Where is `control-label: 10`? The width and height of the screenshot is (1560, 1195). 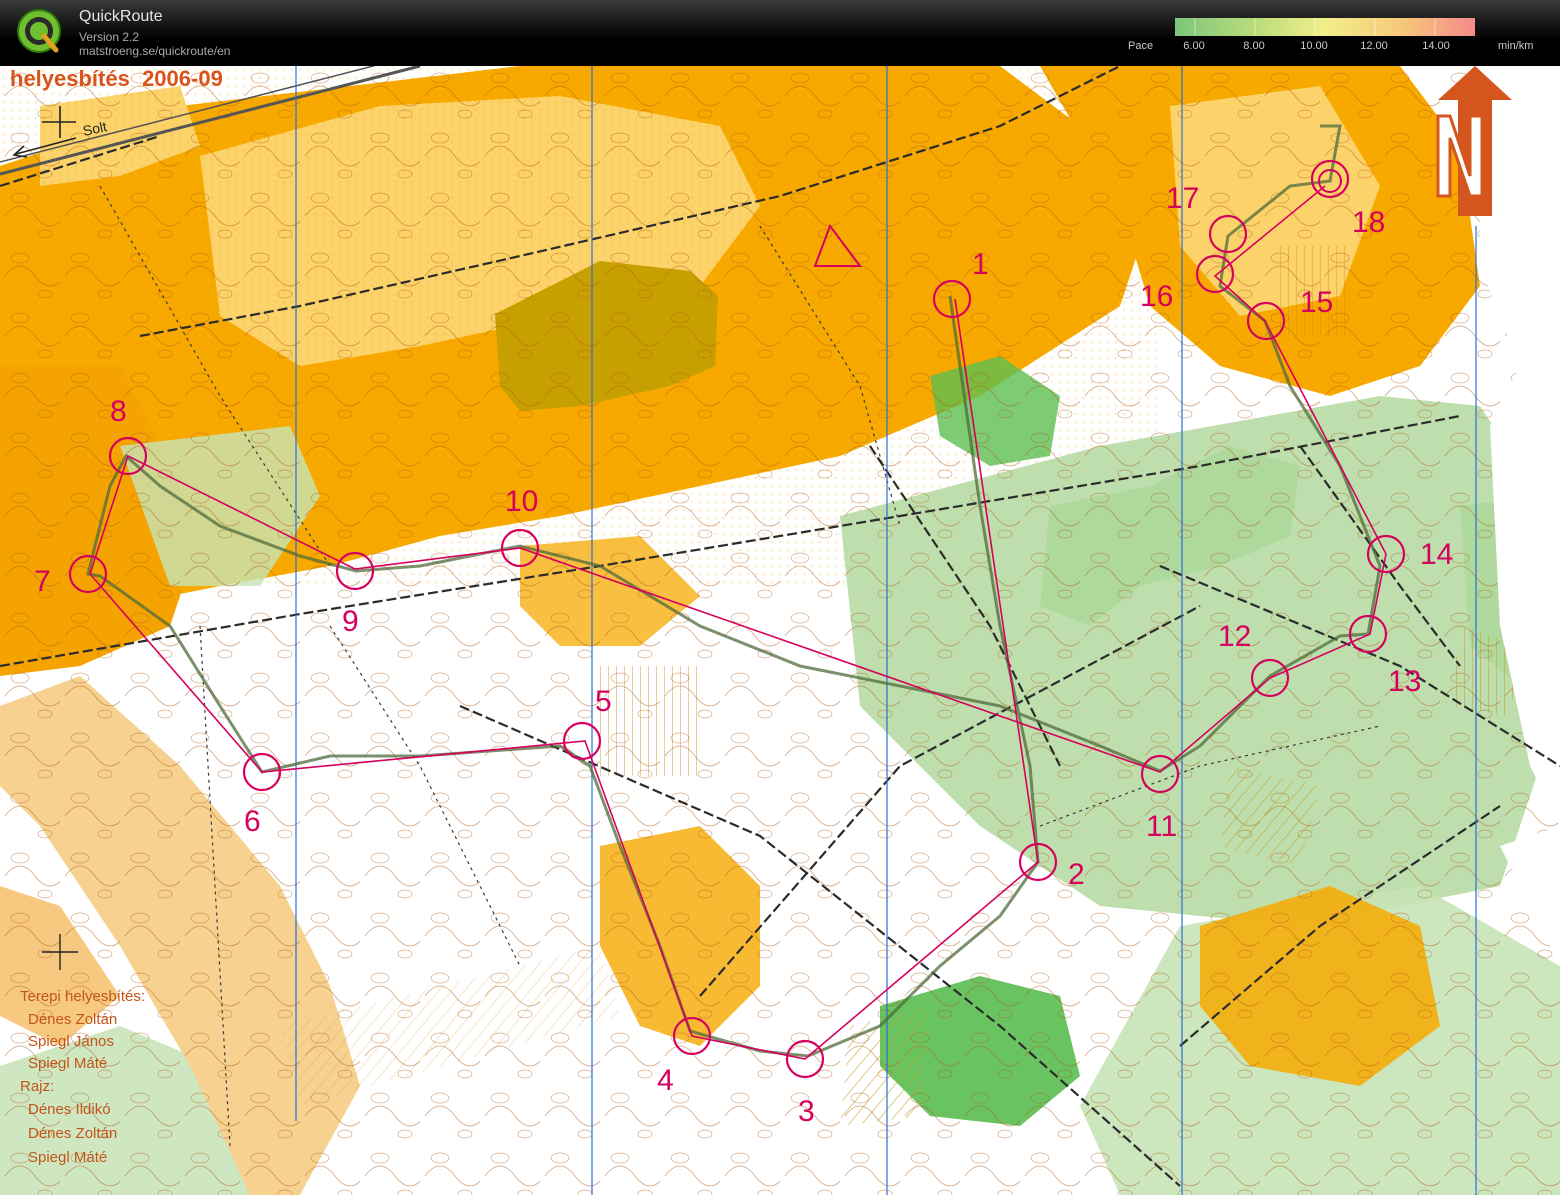 control-label: 10 is located at coordinates (521, 501).